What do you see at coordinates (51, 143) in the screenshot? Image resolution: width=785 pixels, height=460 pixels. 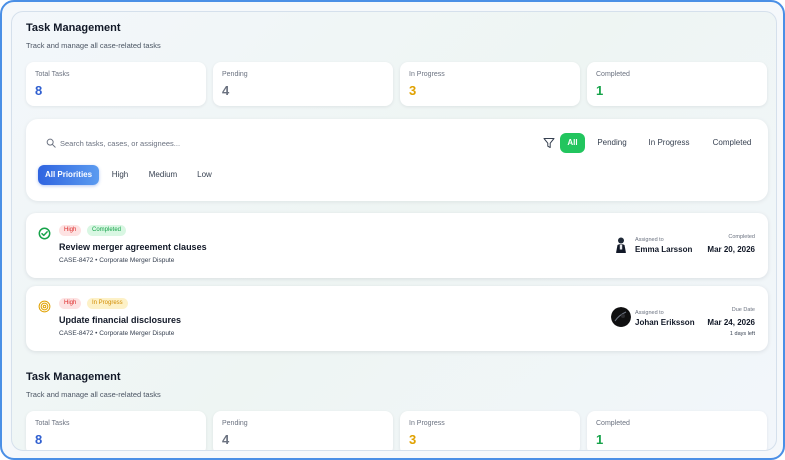 I see `search-icon` at bounding box center [51, 143].